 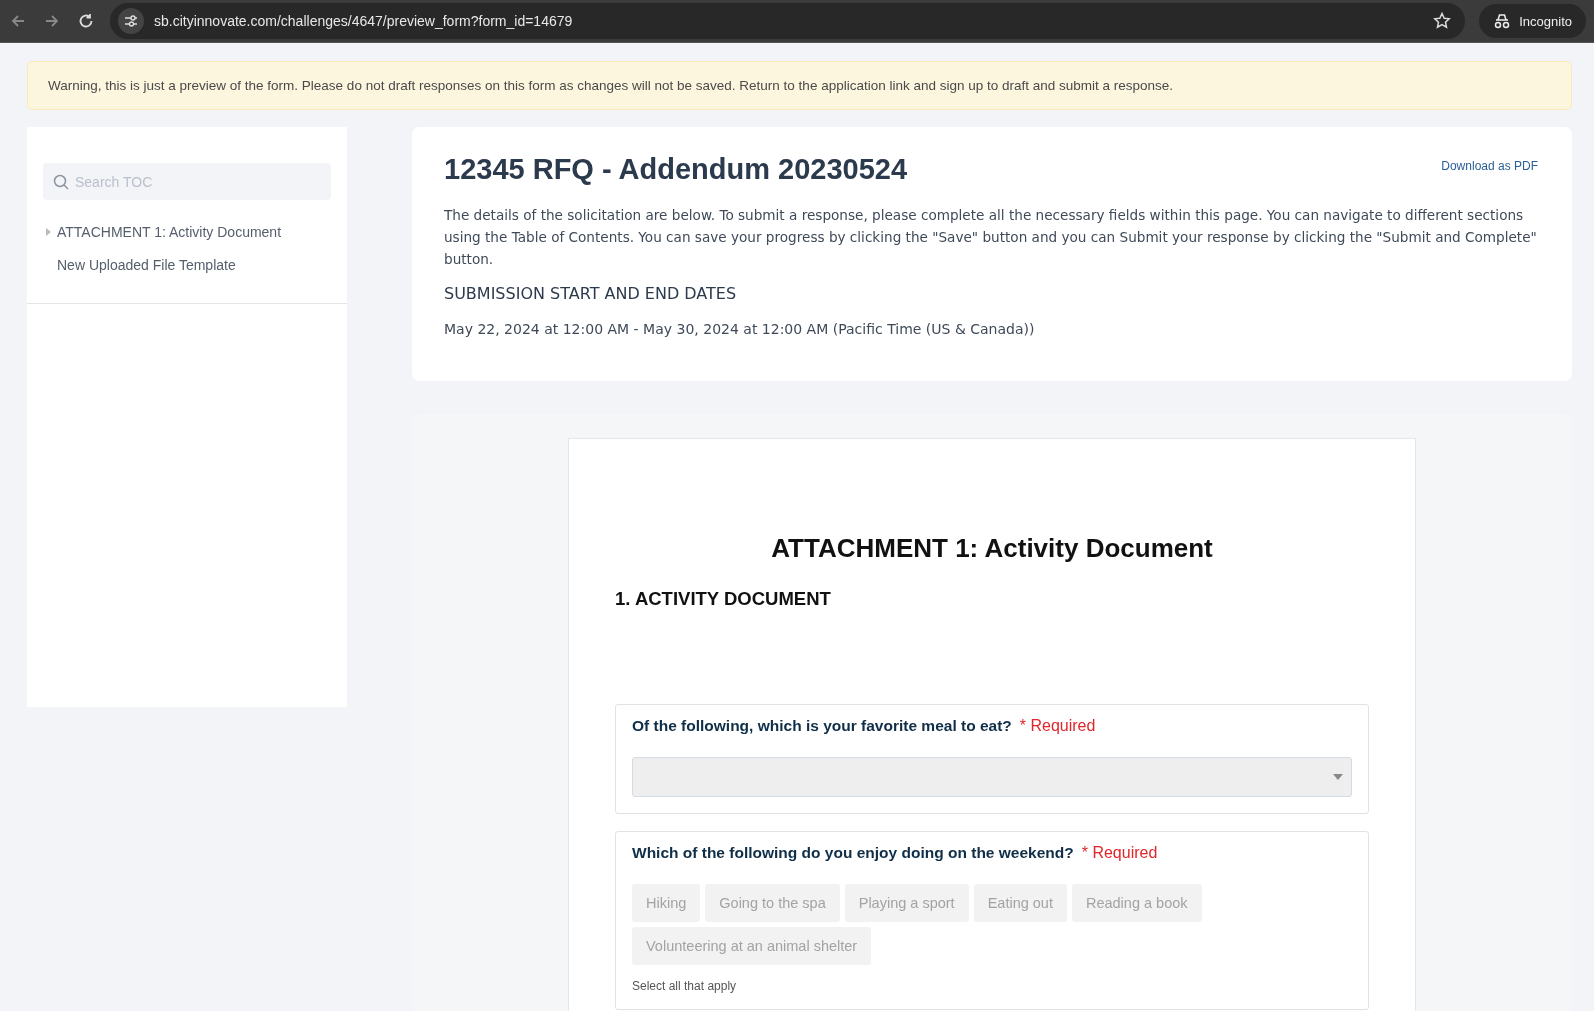 I want to click on site-settings-icon, so click(x=131, y=21).